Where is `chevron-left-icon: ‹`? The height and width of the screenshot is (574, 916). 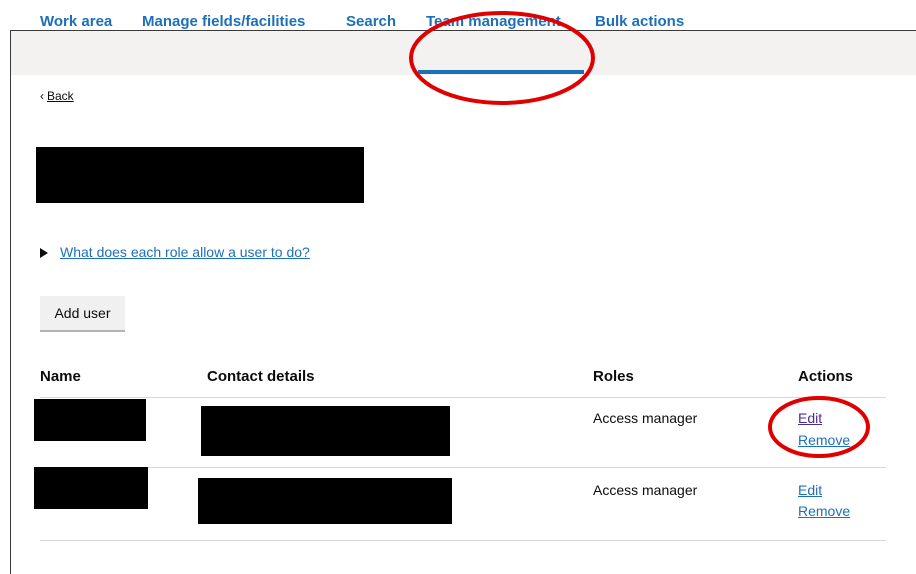 chevron-left-icon: ‹ is located at coordinates (42, 96).